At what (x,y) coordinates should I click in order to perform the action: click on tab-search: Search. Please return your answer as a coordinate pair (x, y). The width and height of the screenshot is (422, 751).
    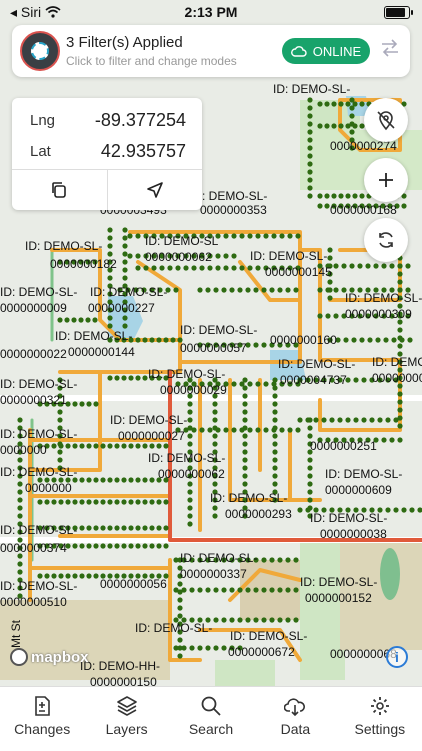
    Looking at the image, I should click on (211, 719).